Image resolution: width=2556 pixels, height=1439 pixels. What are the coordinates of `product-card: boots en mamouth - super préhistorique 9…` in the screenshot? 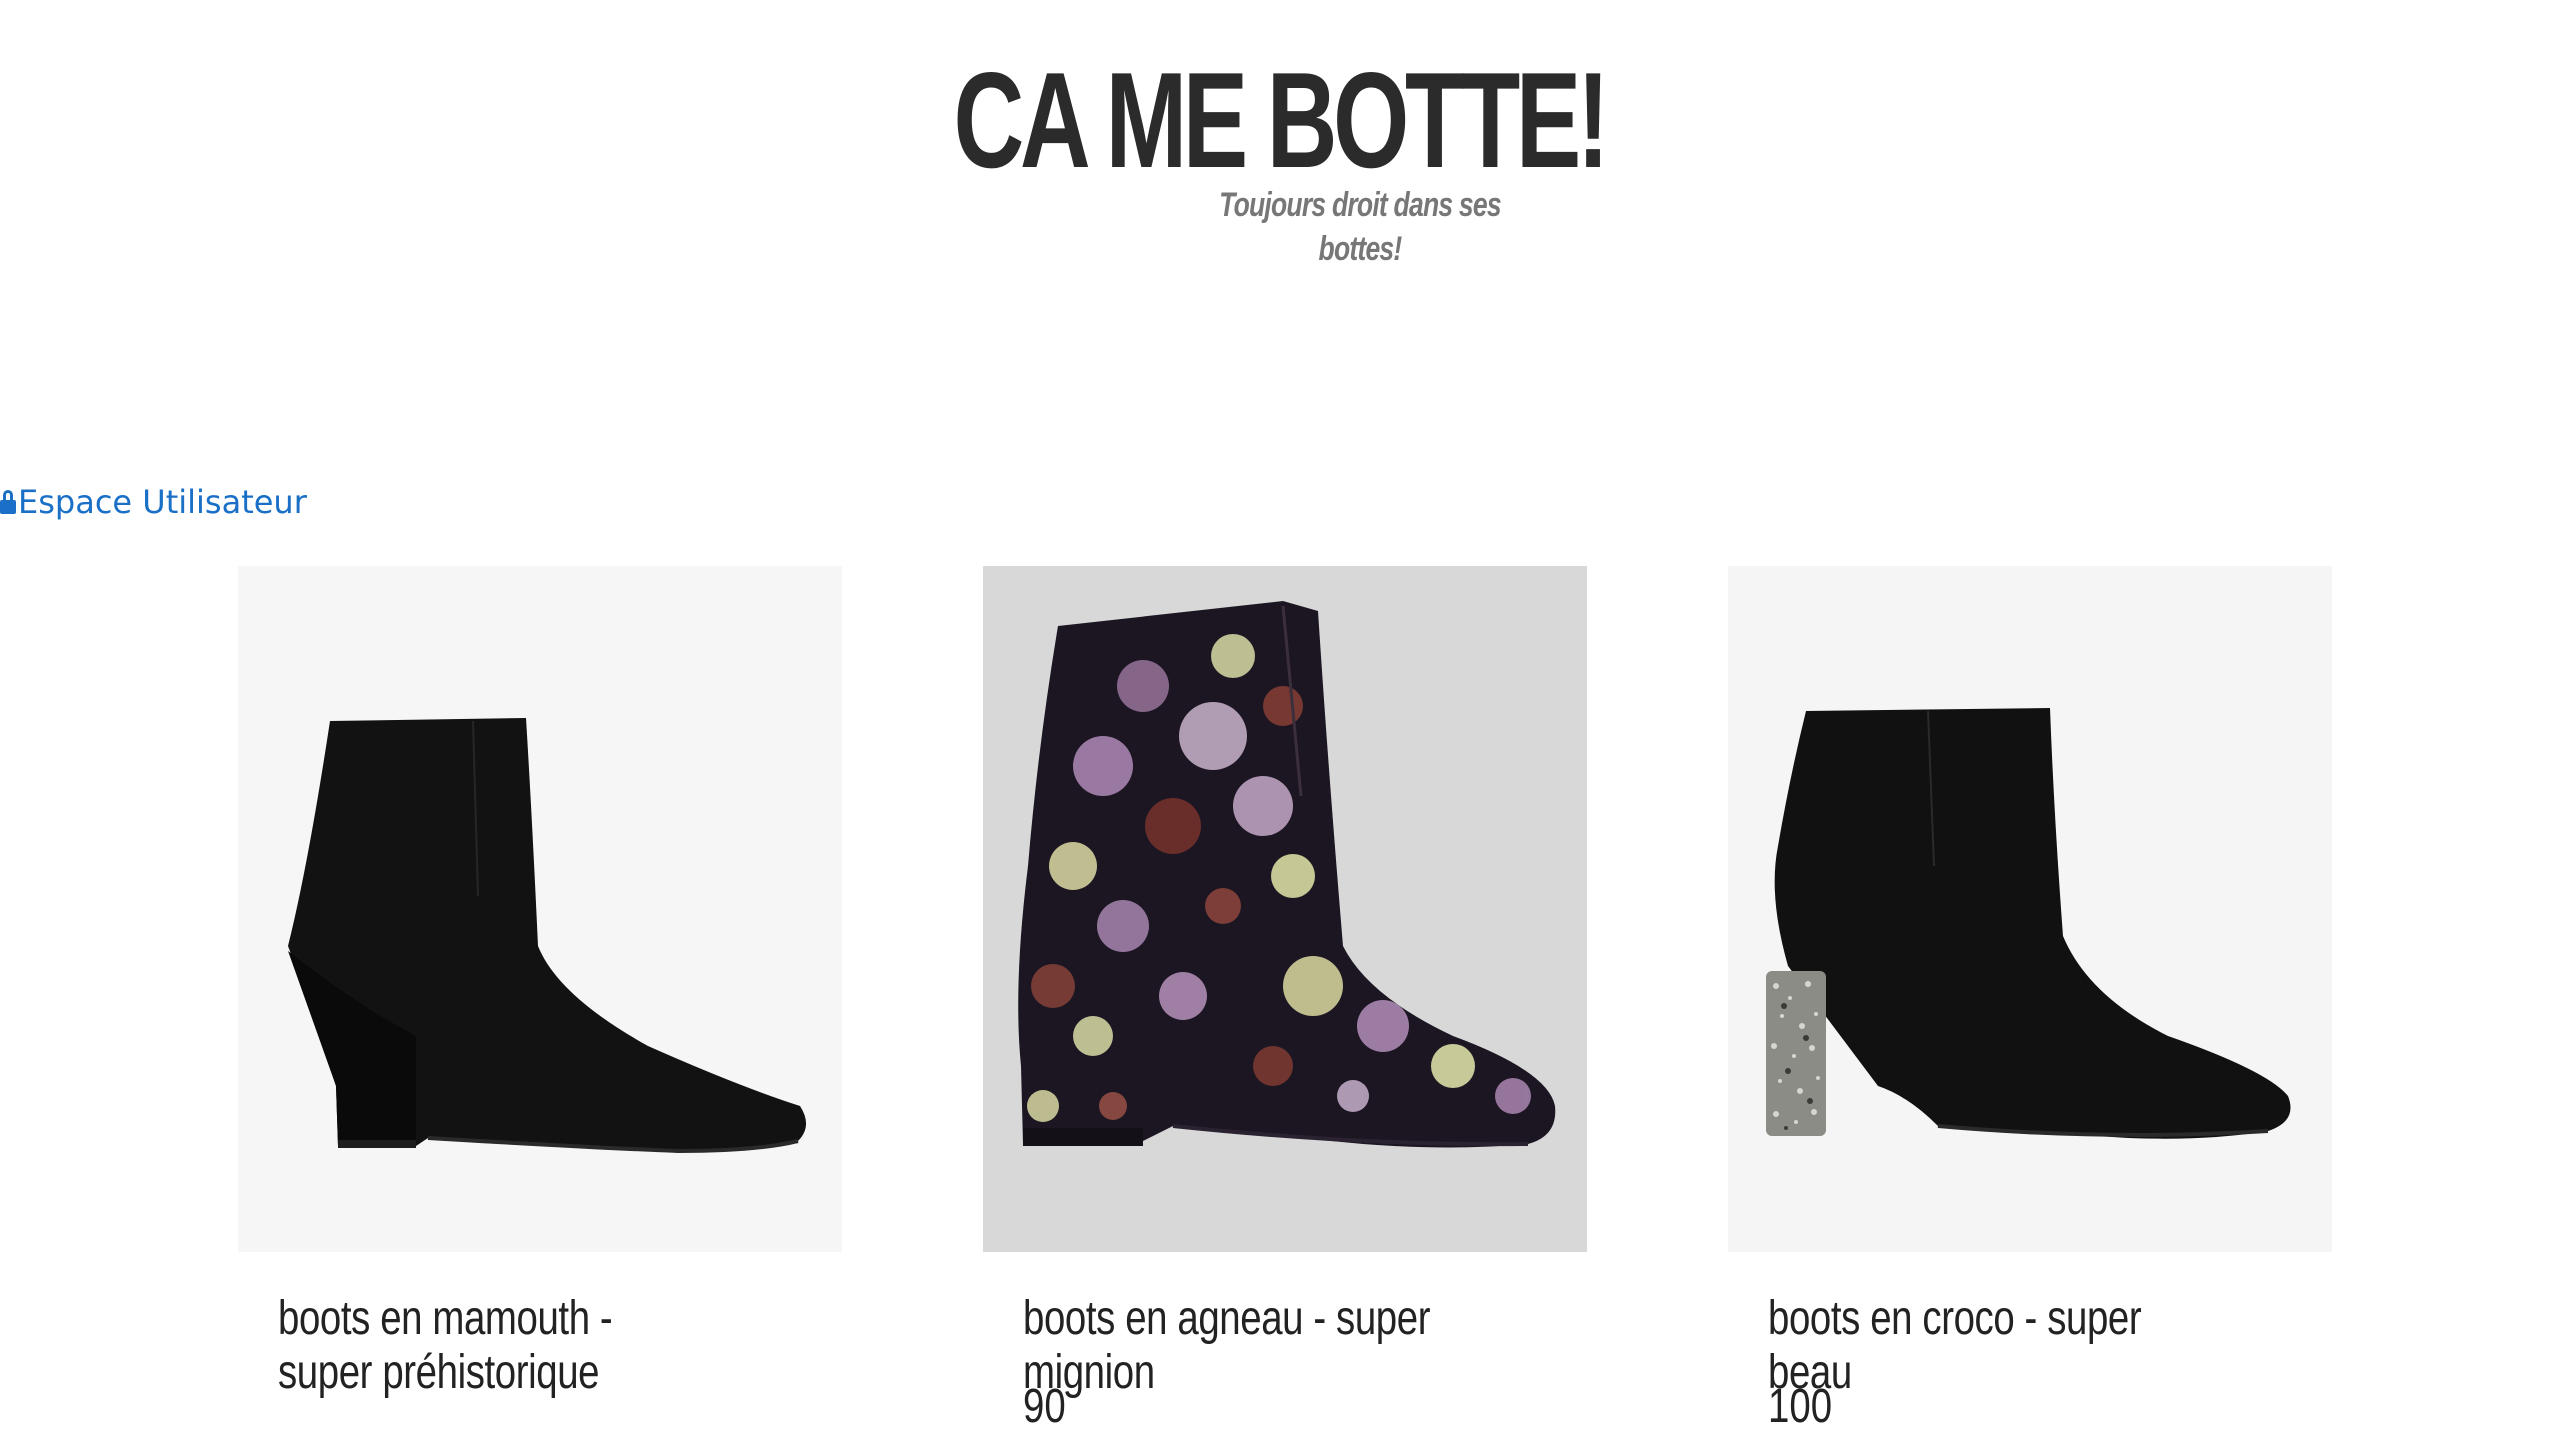 It's located at (540, 1002).